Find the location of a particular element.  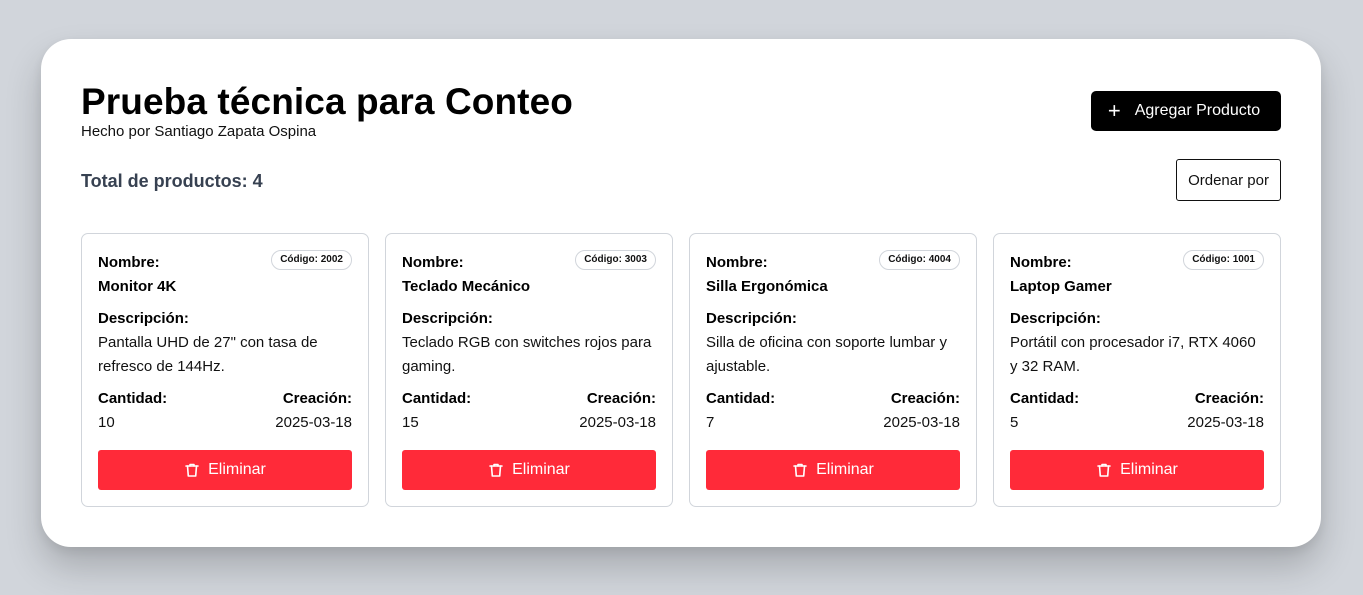

total-products: Total de productos: 4 is located at coordinates (172, 181).